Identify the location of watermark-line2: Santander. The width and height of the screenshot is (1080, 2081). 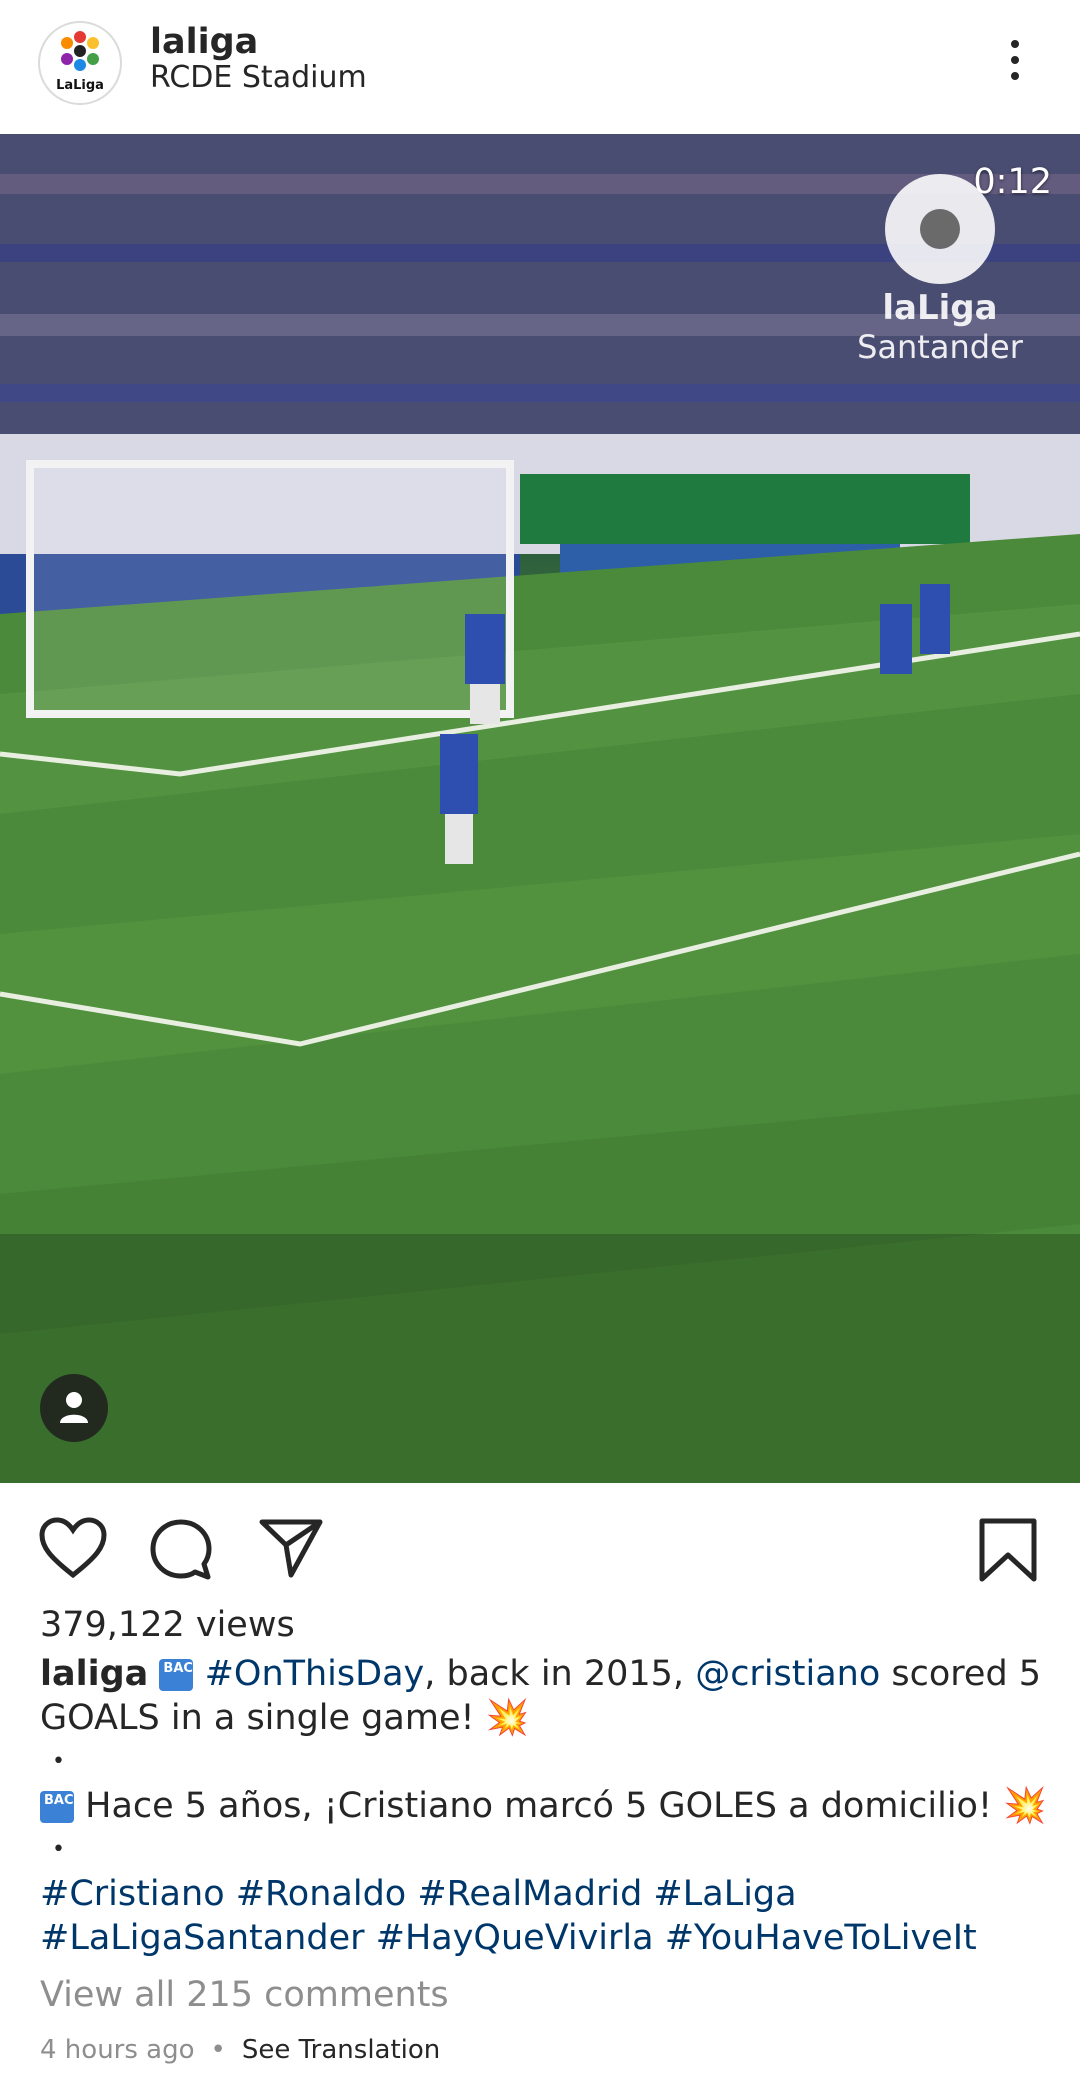
(940, 347).